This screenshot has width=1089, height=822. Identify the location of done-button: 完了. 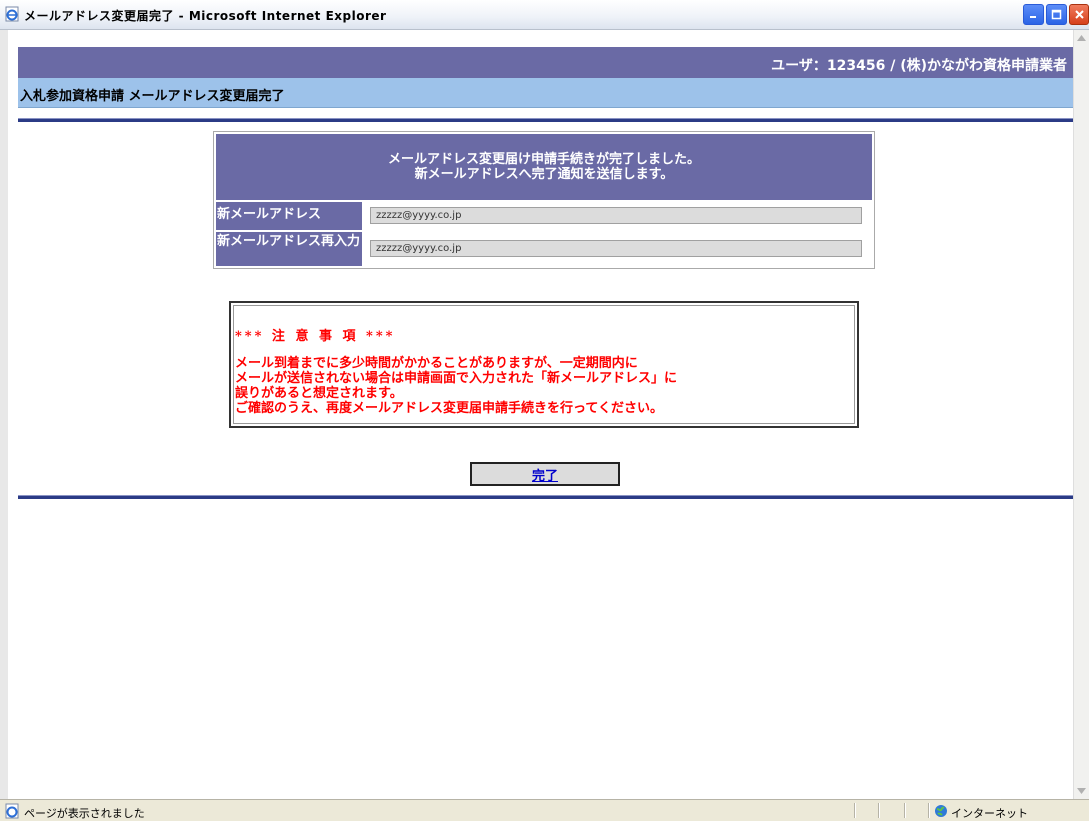
(545, 474).